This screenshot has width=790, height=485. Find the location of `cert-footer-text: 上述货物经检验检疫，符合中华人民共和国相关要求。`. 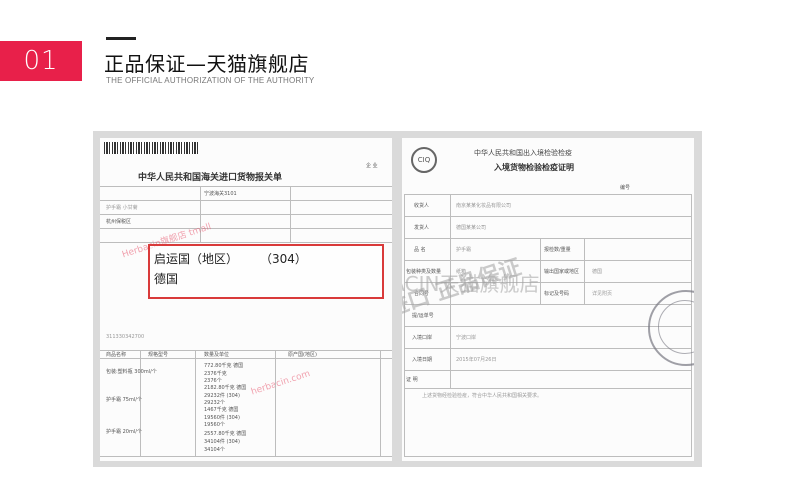

cert-footer-text: 上述货物经检验检疫，符合中华人民共和国相关要求。 is located at coordinates (482, 396).